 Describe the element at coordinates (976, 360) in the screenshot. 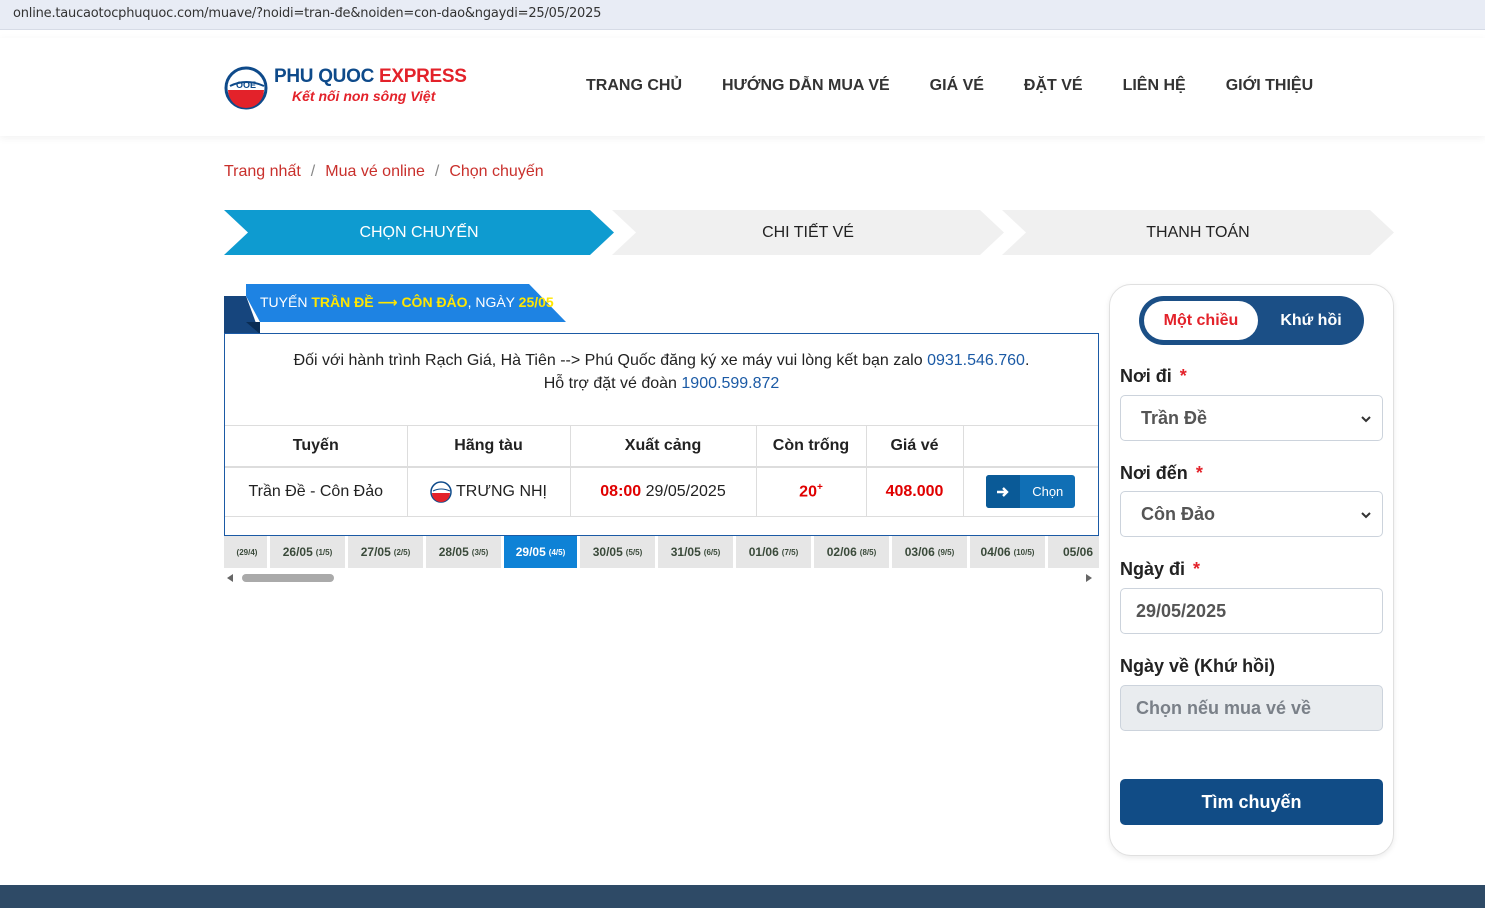

I see `zalo-phone: 0931.546.760` at that location.